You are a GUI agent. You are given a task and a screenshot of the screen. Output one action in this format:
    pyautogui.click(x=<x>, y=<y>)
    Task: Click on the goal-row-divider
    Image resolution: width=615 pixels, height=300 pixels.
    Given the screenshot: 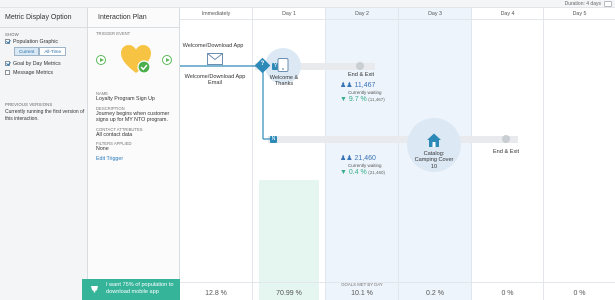 What is the action you would take?
    pyautogui.click(x=397, y=282)
    